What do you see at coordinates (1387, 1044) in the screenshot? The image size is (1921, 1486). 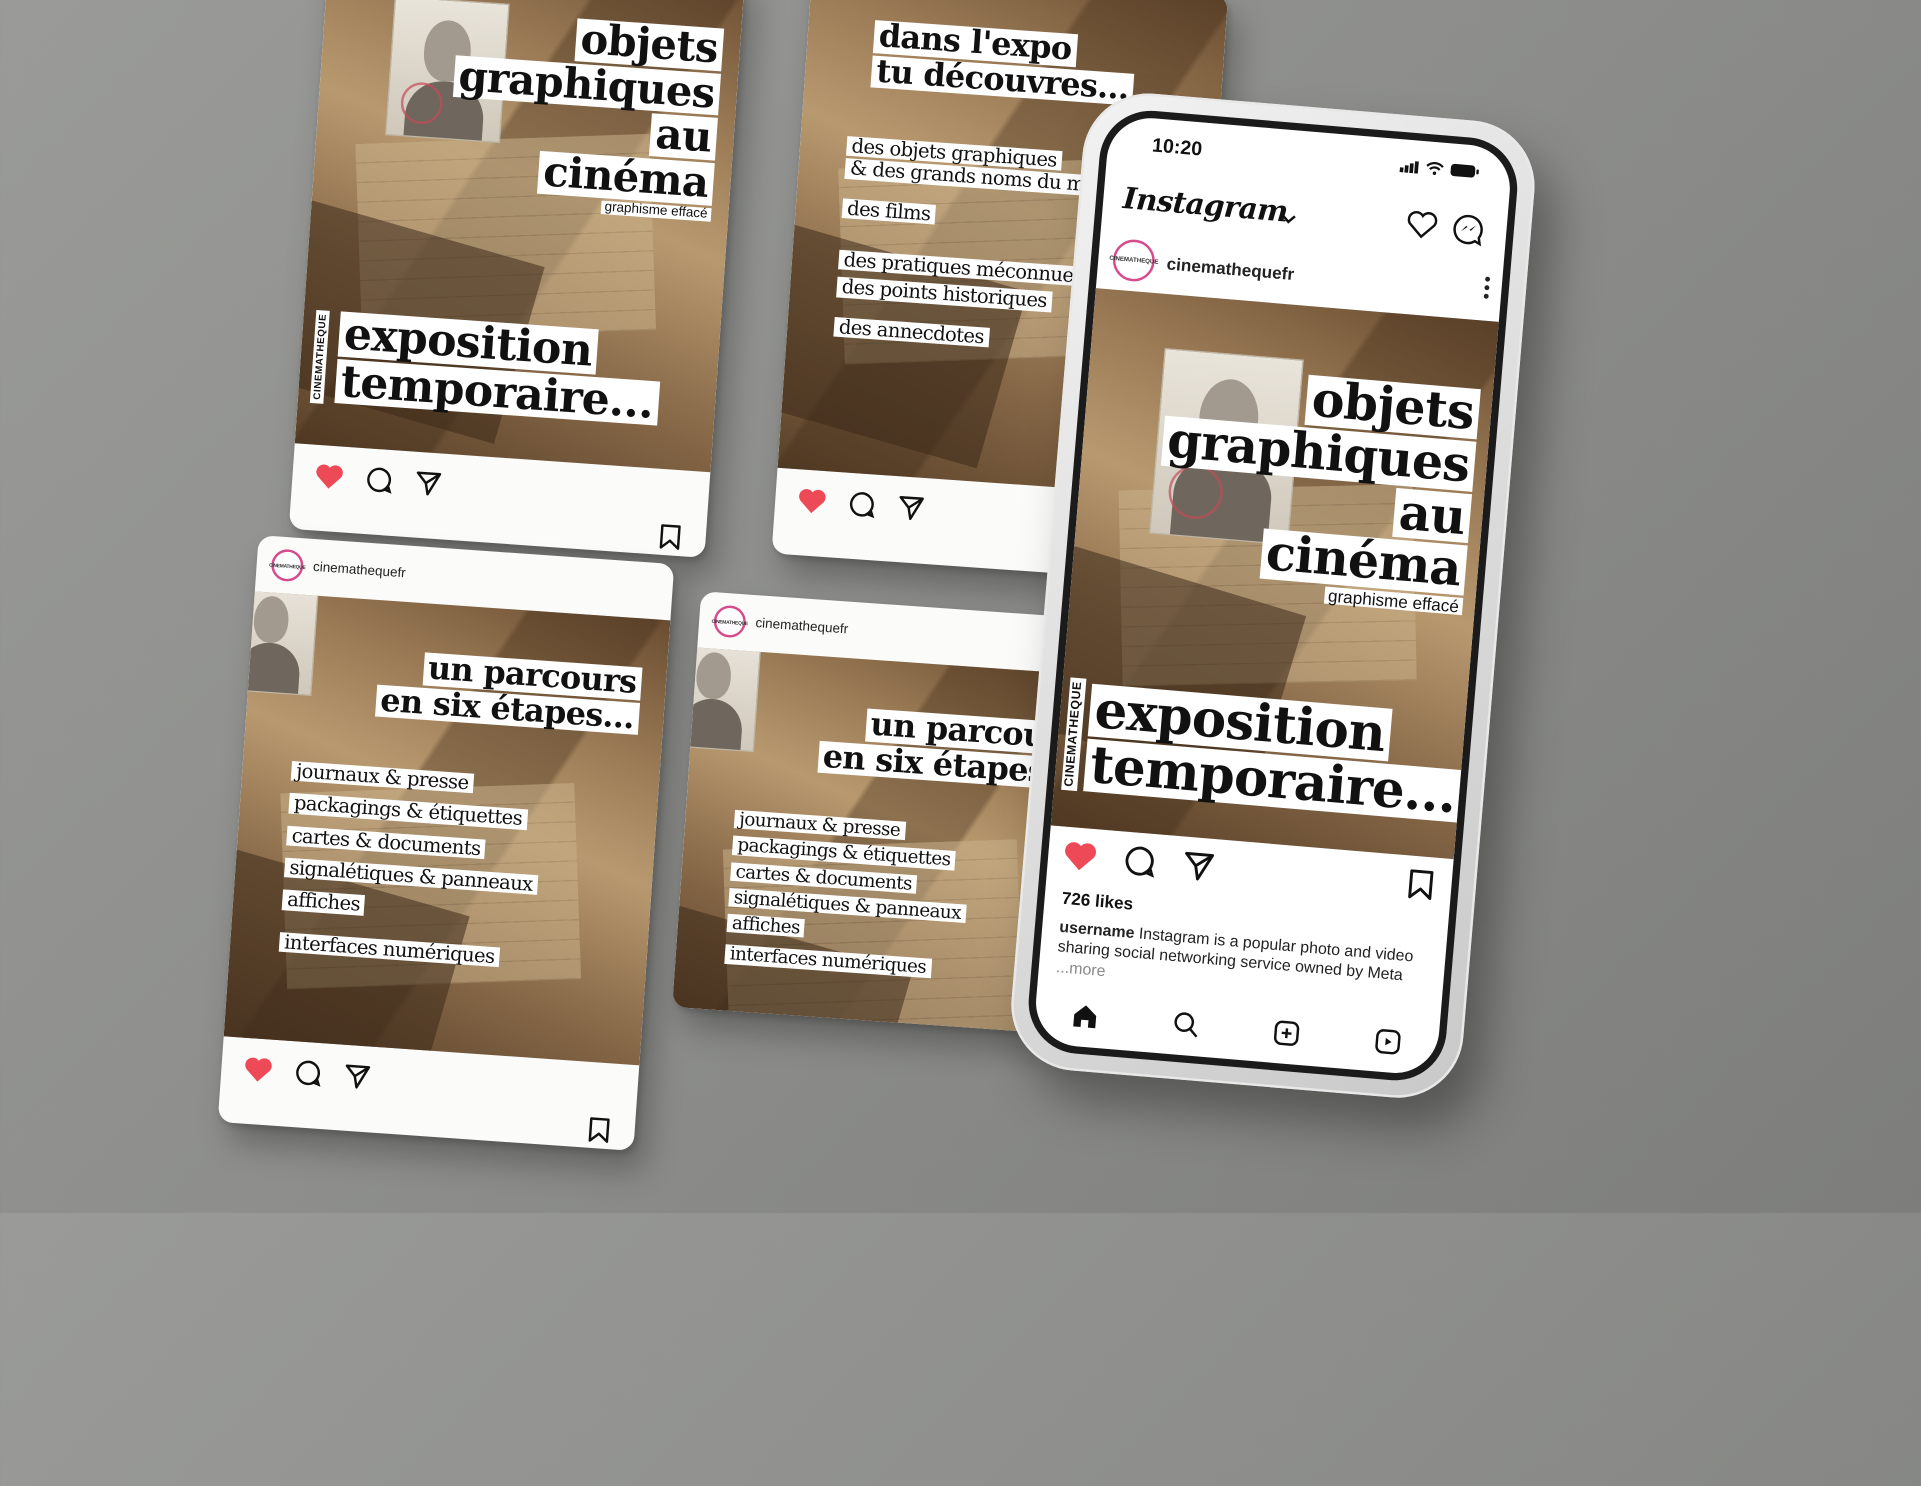 I see `reels-icon` at bounding box center [1387, 1044].